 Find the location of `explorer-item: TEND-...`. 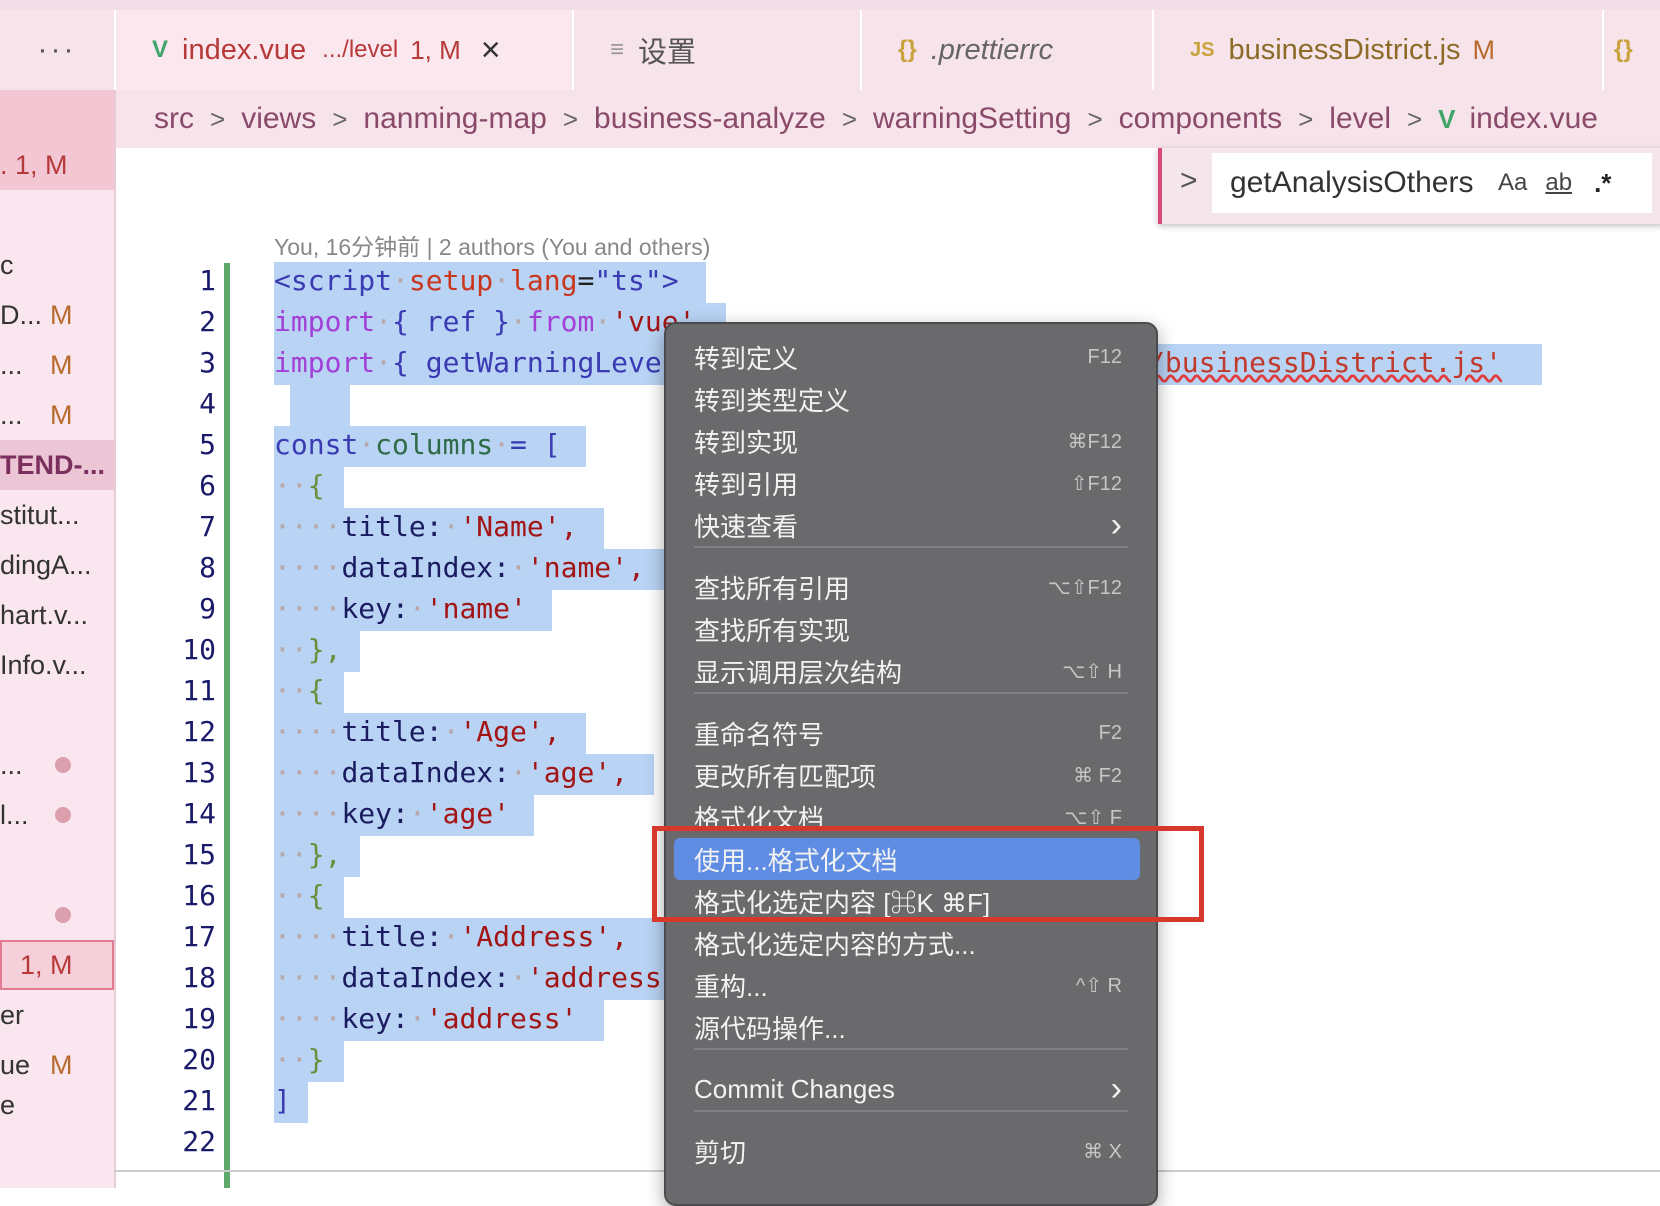

explorer-item: TEND-... is located at coordinates (57, 465).